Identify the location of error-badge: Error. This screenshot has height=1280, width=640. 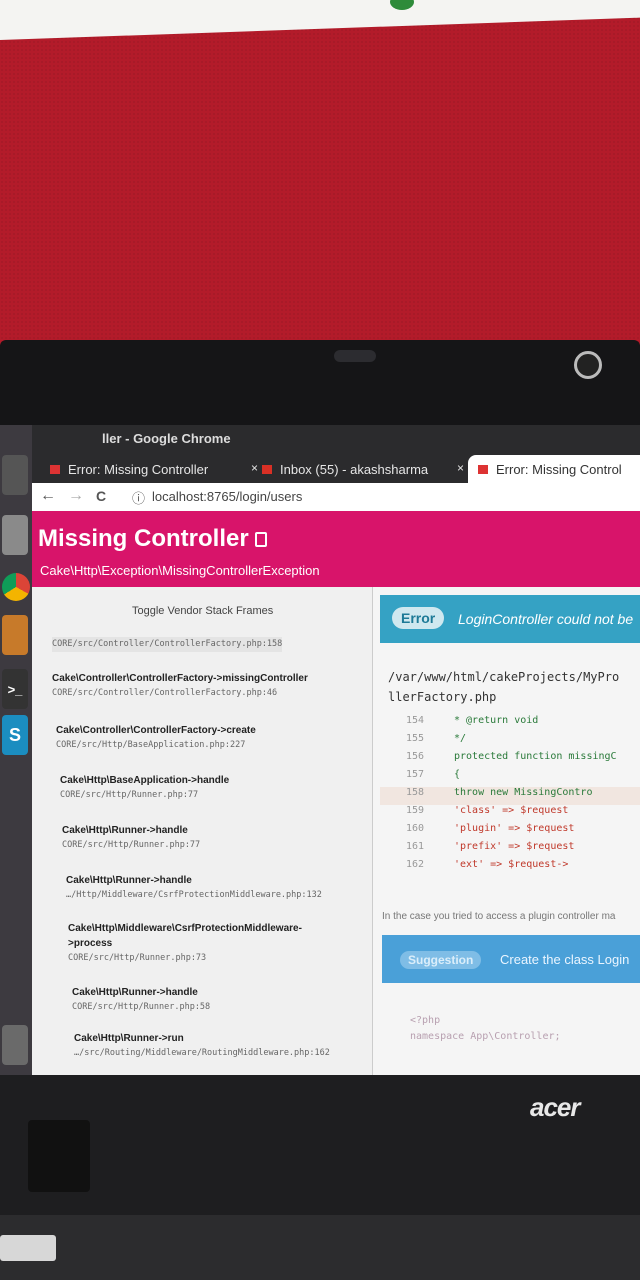
(418, 618).